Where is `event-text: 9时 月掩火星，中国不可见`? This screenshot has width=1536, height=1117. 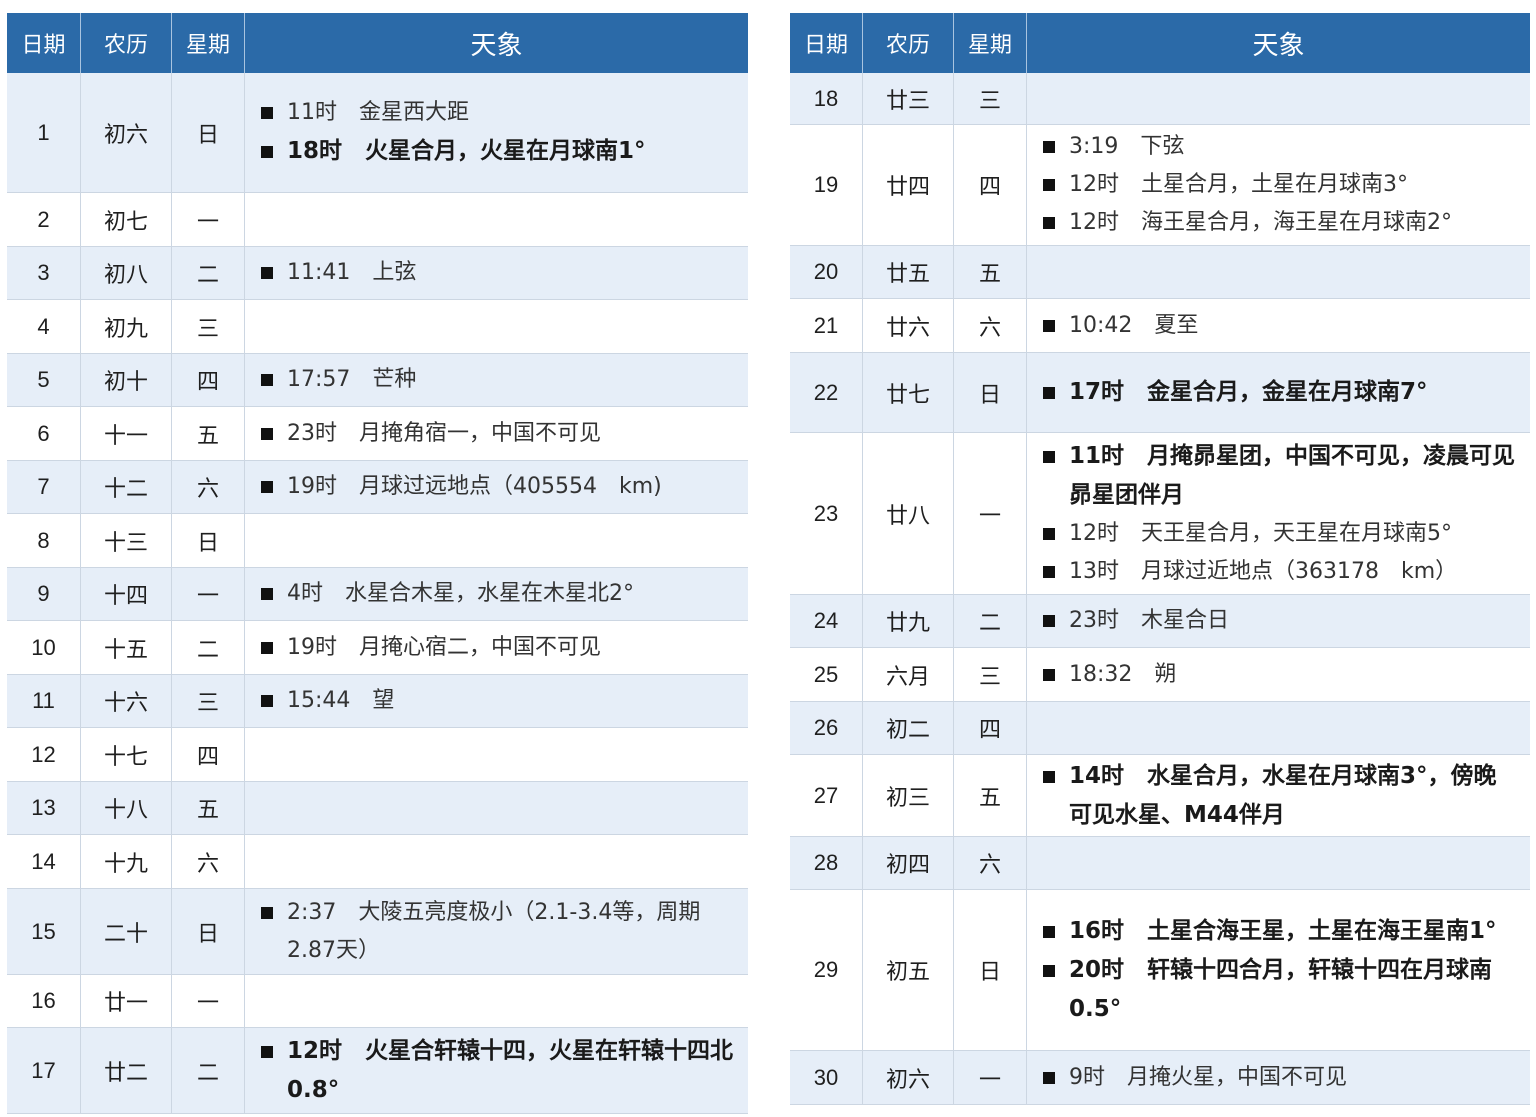 event-text: 9时 月掩火星，中国不可见 is located at coordinates (1208, 1077).